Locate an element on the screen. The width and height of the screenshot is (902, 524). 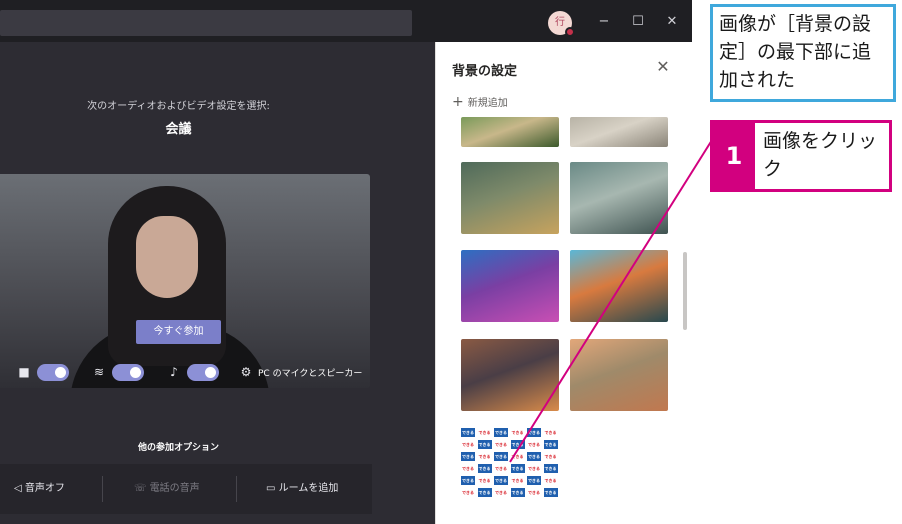
phone-audio-label: 電話の音声 is located at coordinates (174, 488).